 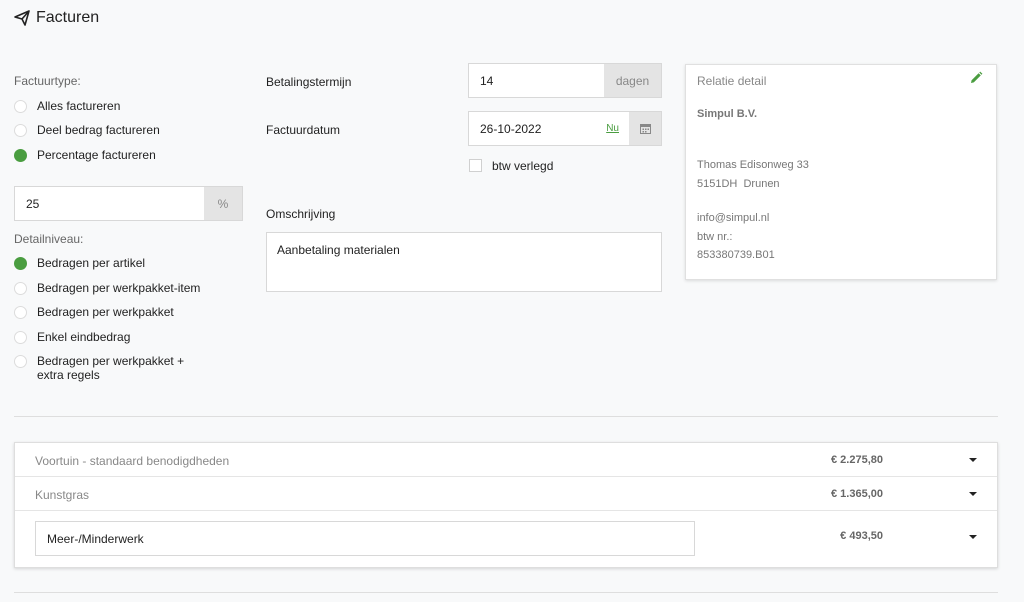 I want to click on table-row: Kunstgras € 1.365,00, so click(x=506, y=494).